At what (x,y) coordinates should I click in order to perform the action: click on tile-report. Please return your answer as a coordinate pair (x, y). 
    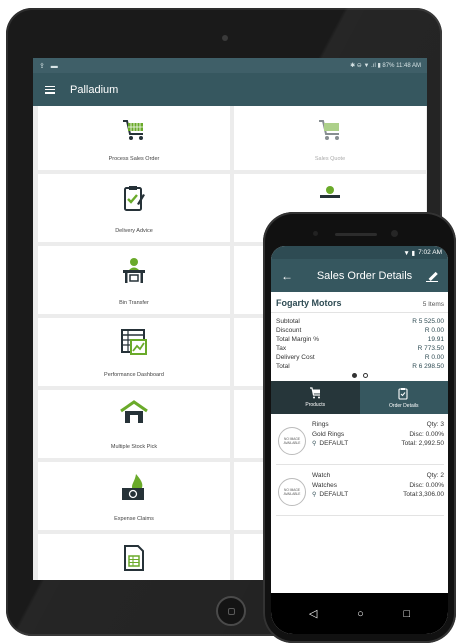
    Looking at the image, I should click on (134, 557).